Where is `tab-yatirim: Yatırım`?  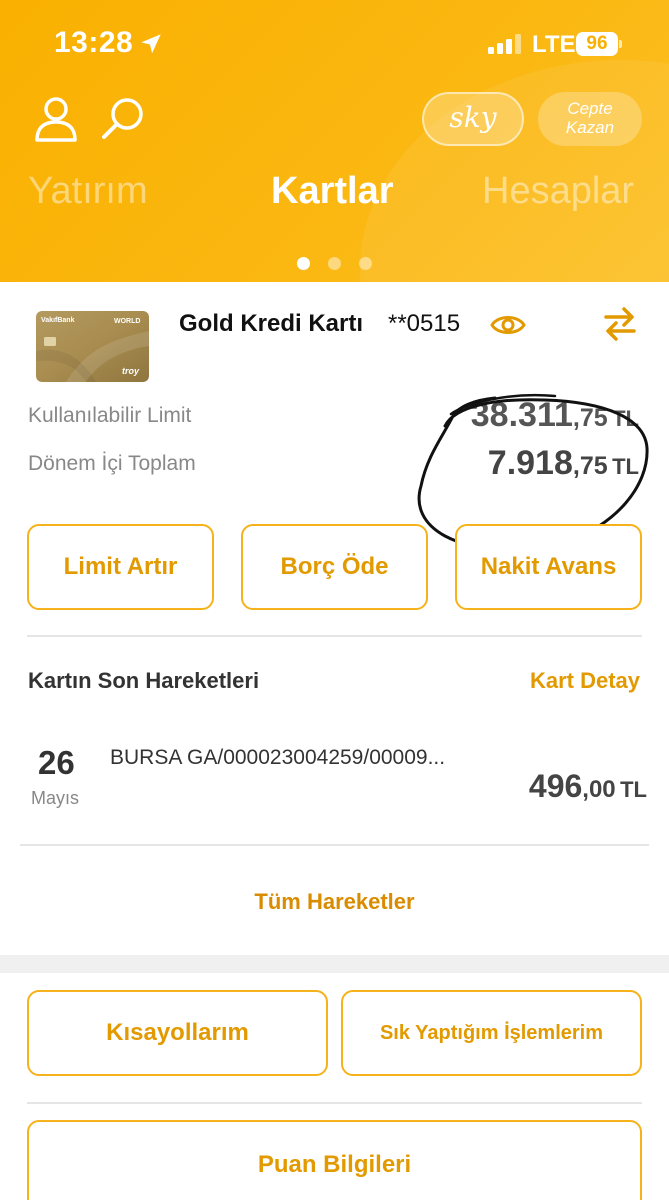
tab-yatirim: Yatırım is located at coordinates (88, 191).